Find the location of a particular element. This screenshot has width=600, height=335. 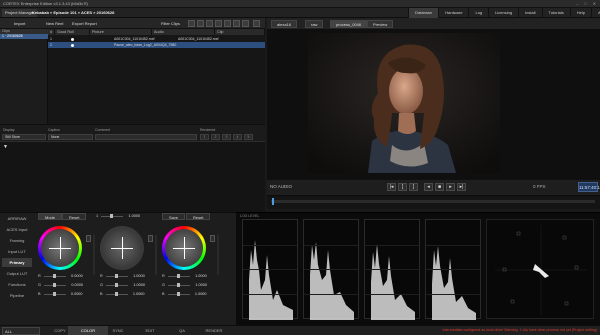

rendered-5: 5 is located at coordinates (248, 137).